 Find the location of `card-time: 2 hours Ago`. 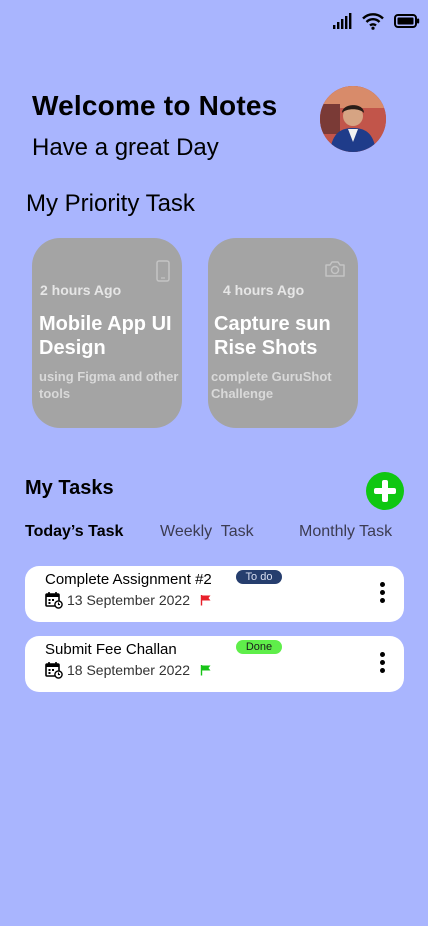

card-time: 2 hours Ago is located at coordinates (81, 290).